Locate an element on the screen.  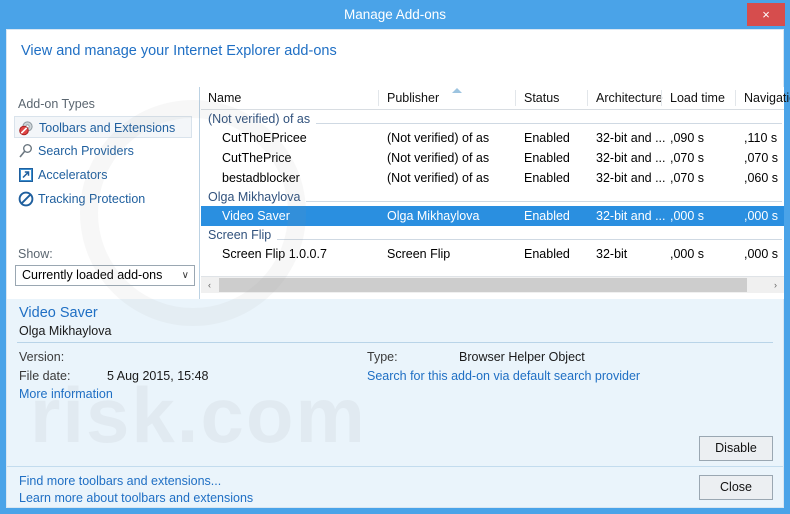
window-close-button: × is located at coordinates (766, 14).